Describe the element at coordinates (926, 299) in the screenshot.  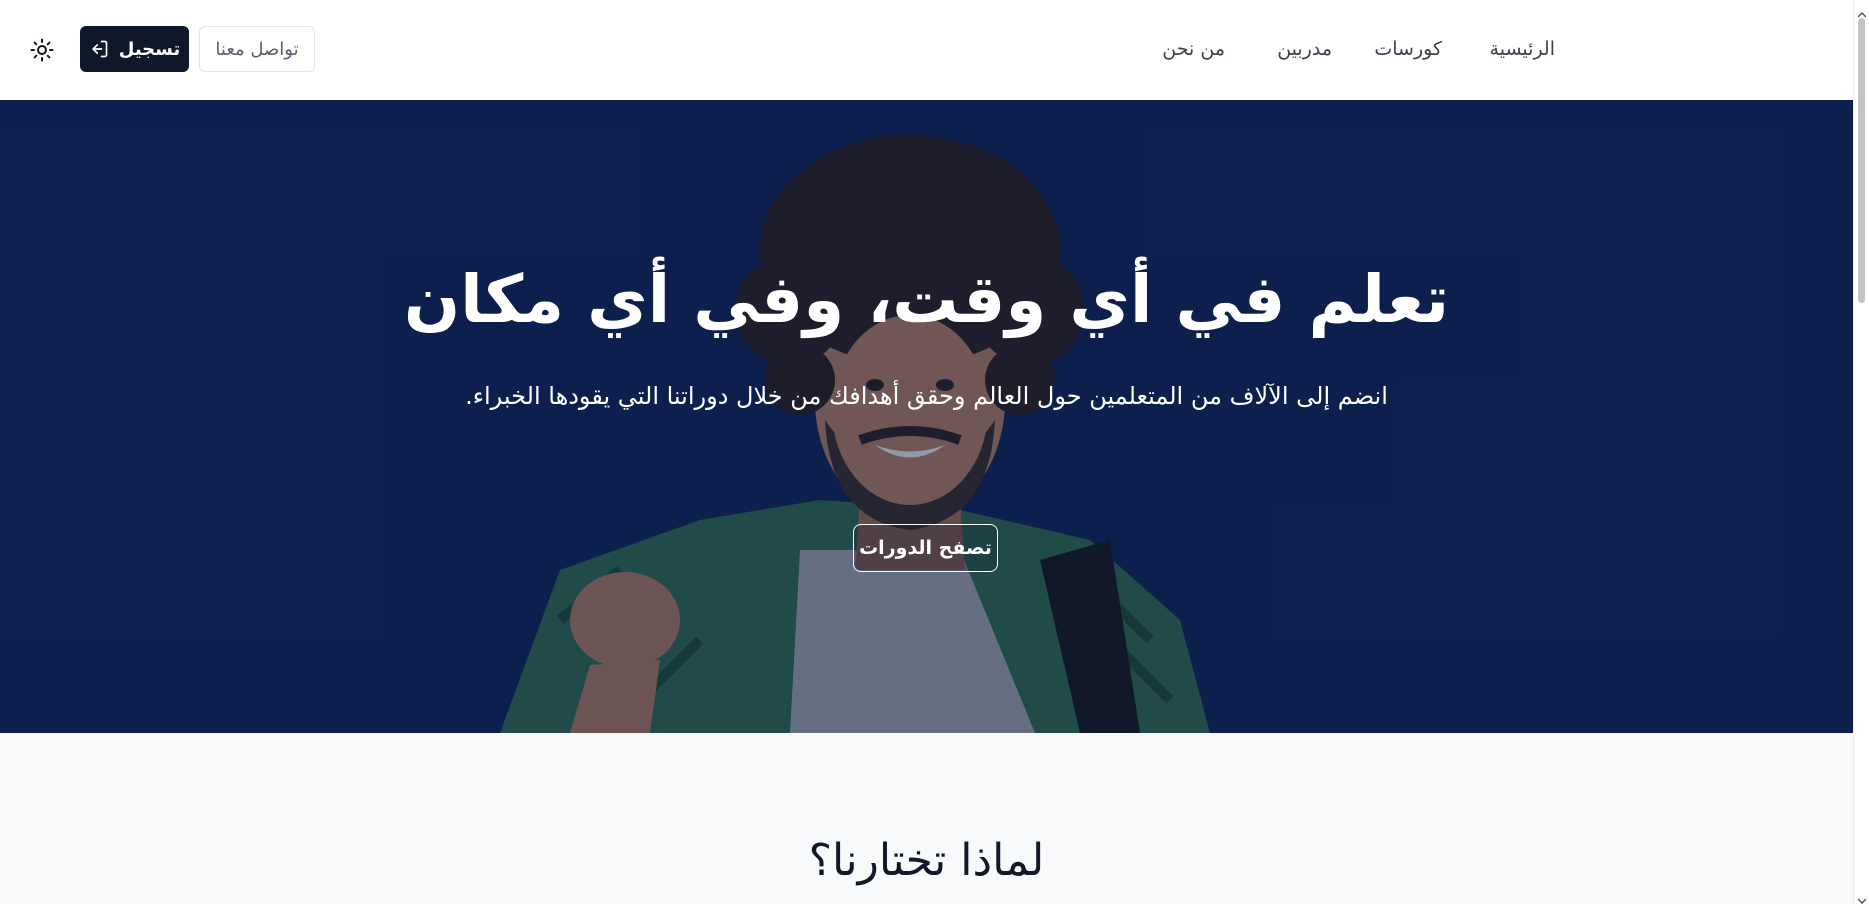
I see `hero-title: تعلم في أي وقت، وفي أي مكان` at that location.